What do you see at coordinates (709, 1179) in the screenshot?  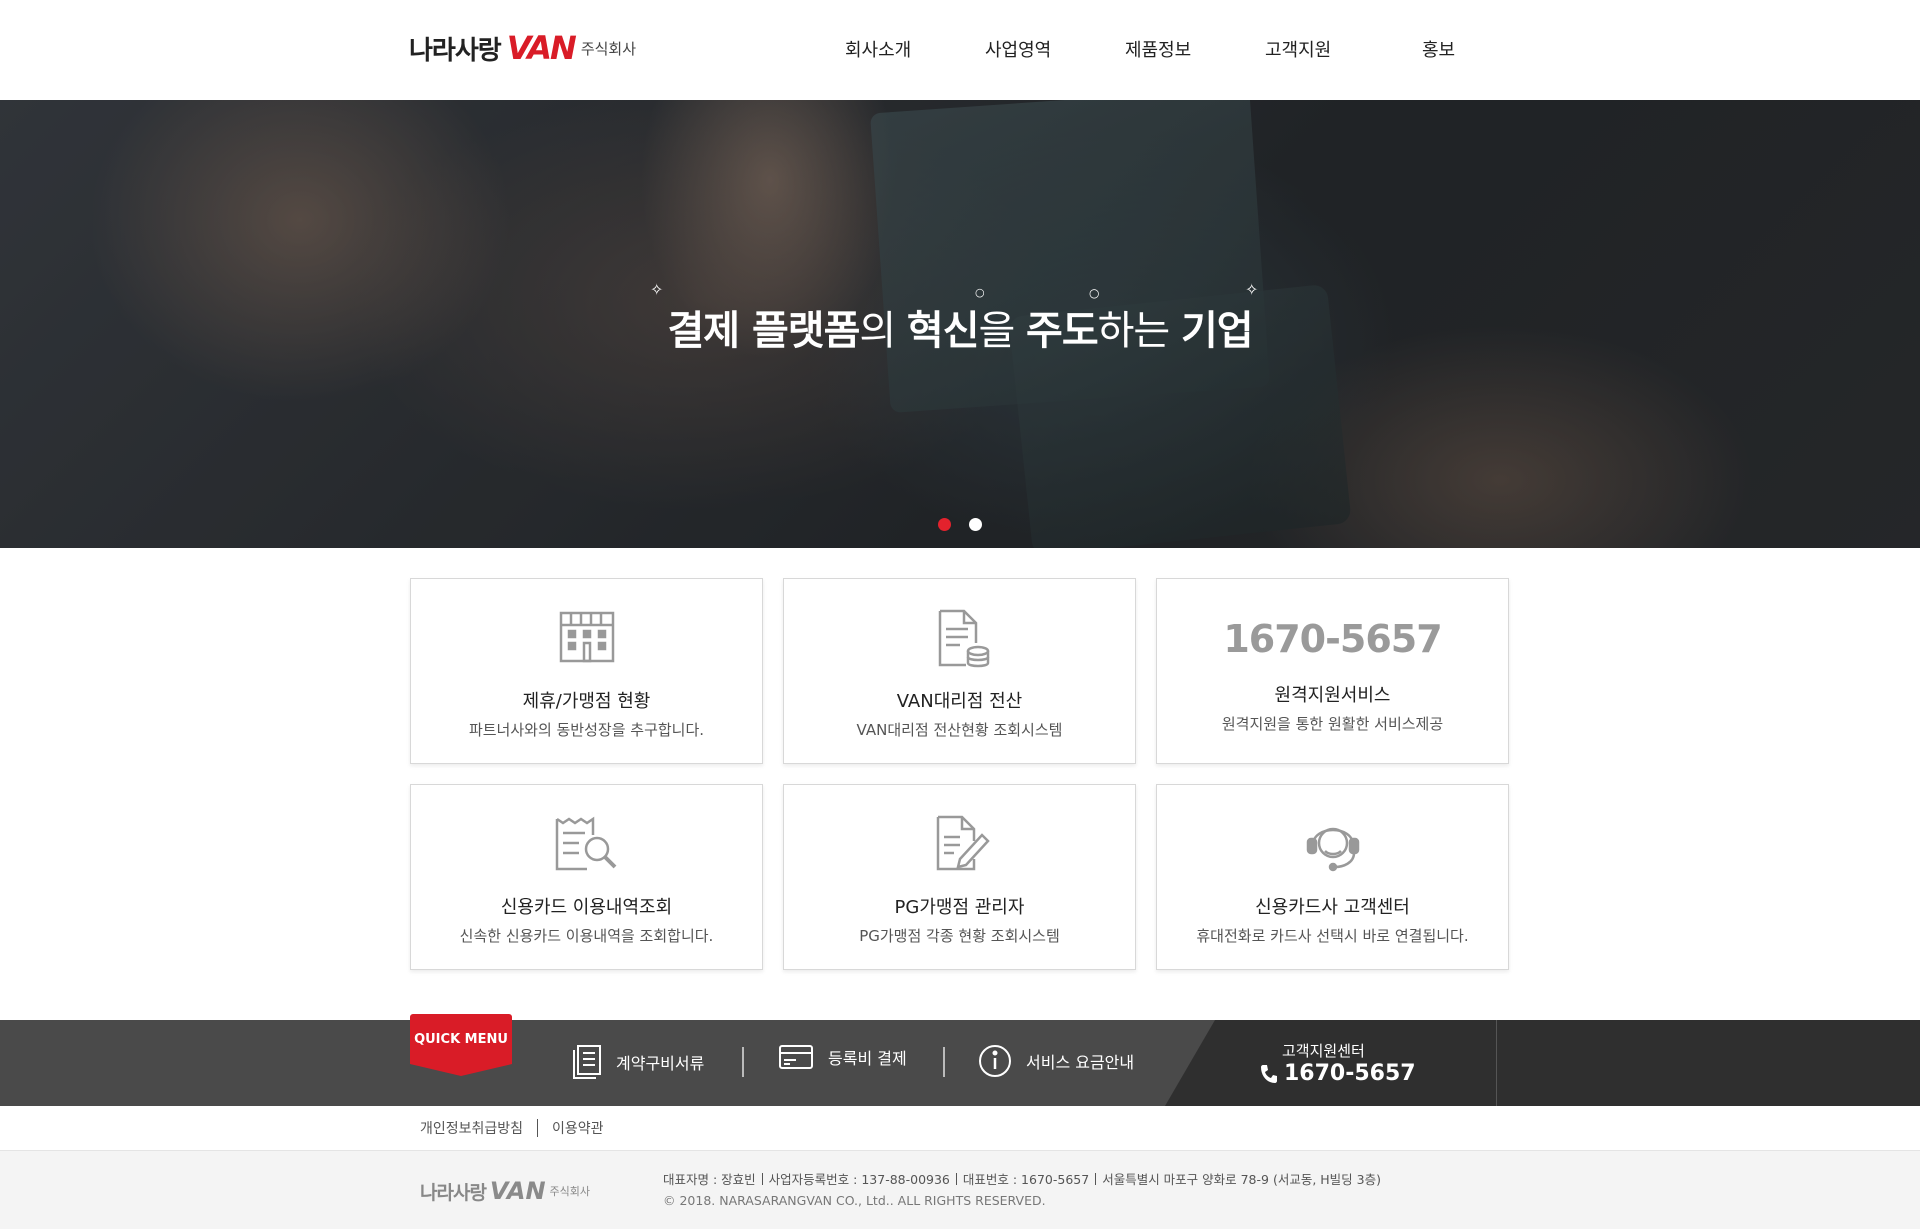 I see `footer-ceo: 대표자명 : 장효빈` at bounding box center [709, 1179].